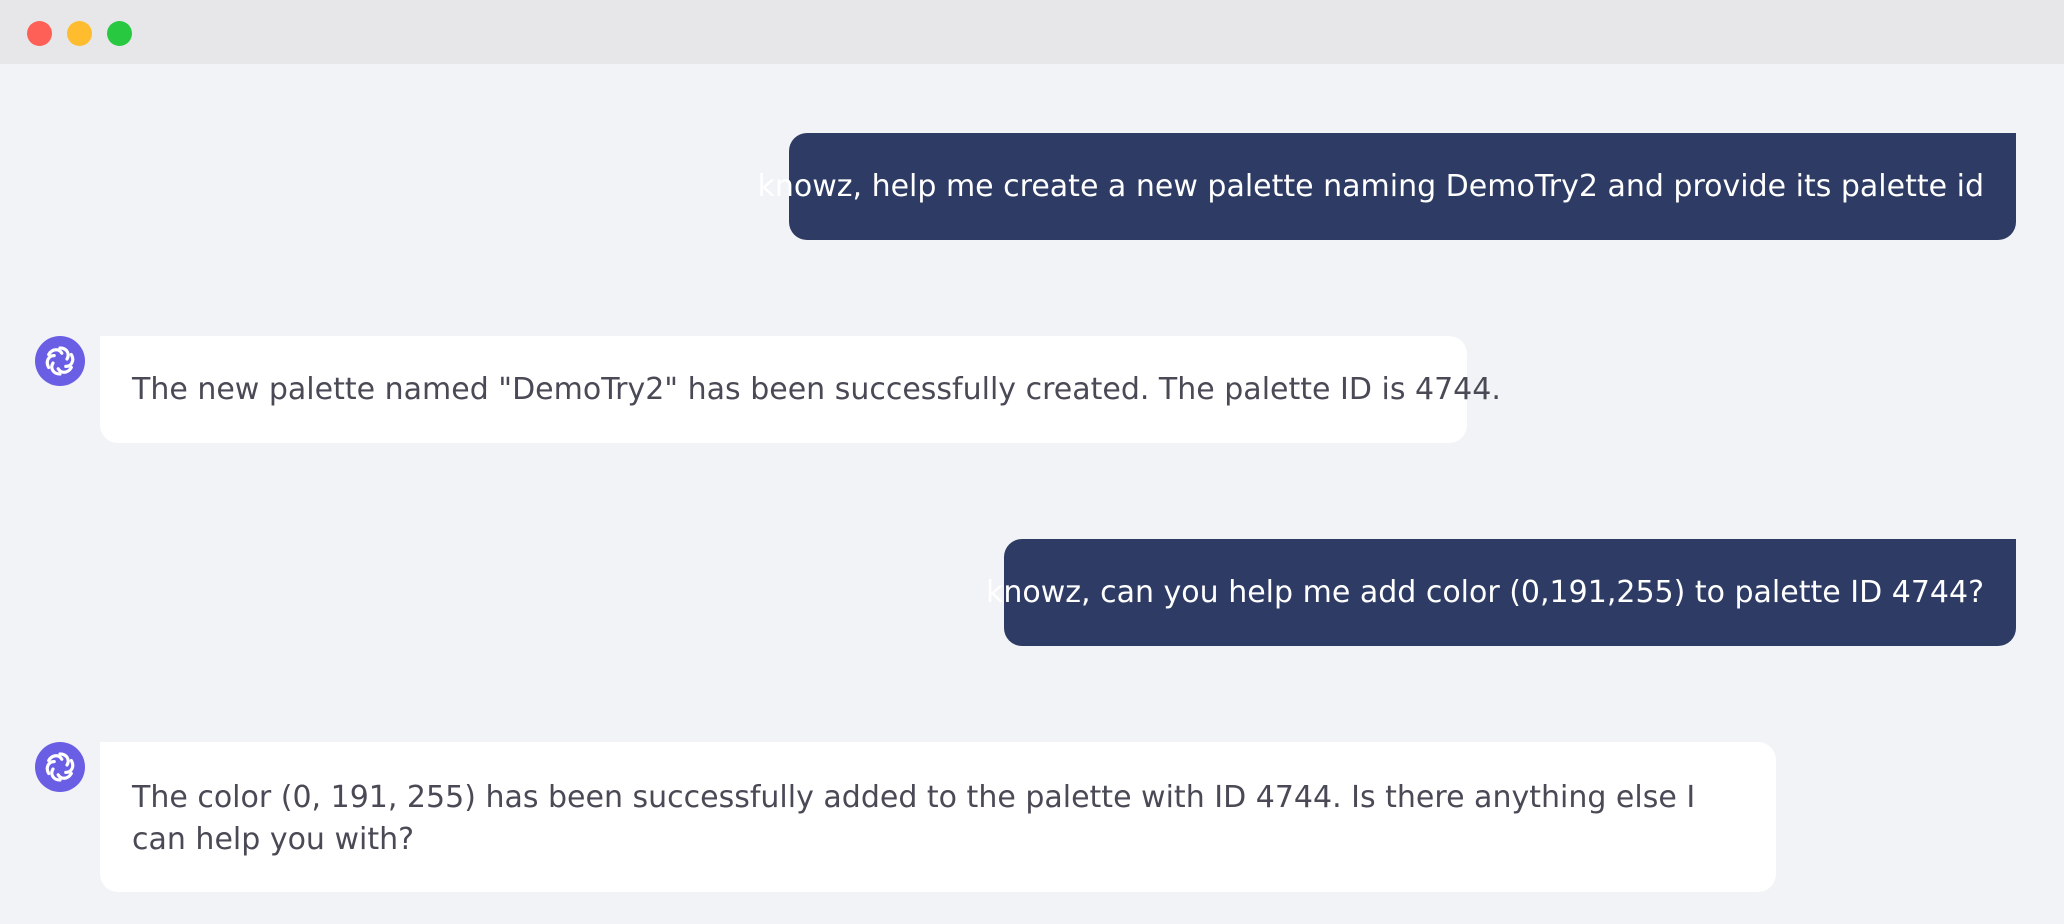 The width and height of the screenshot is (2064, 924). I want to click on window-titlebar, so click(1032, 32).